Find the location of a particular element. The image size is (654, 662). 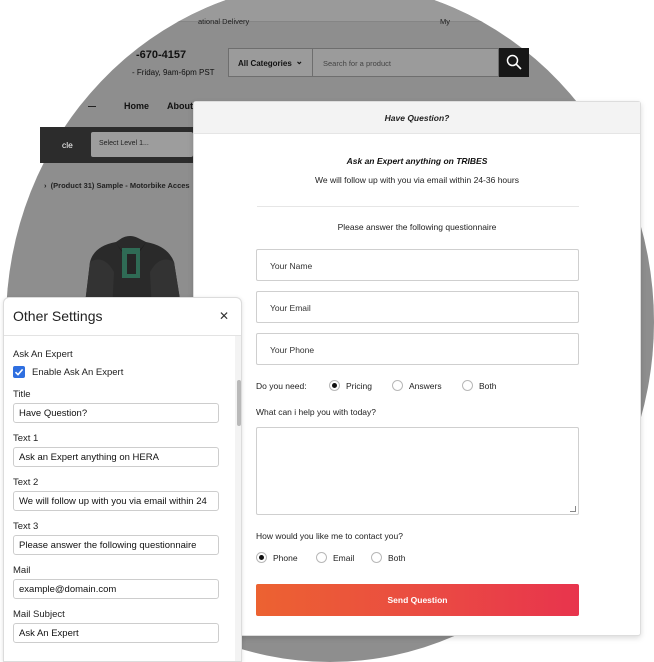

send-question-button: Send Question is located at coordinates (417, 600).